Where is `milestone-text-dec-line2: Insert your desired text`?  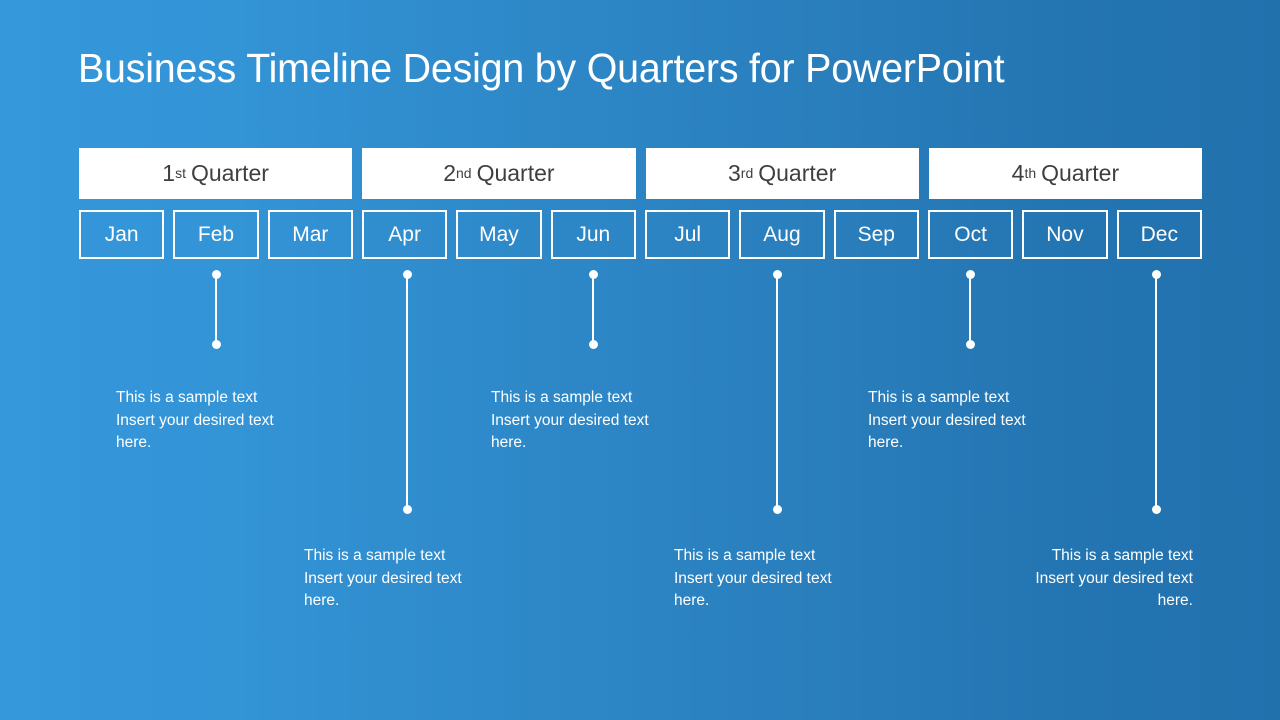
milestone-text-dec-line2: Insert your desired text is located at coordinates (1114, 578).